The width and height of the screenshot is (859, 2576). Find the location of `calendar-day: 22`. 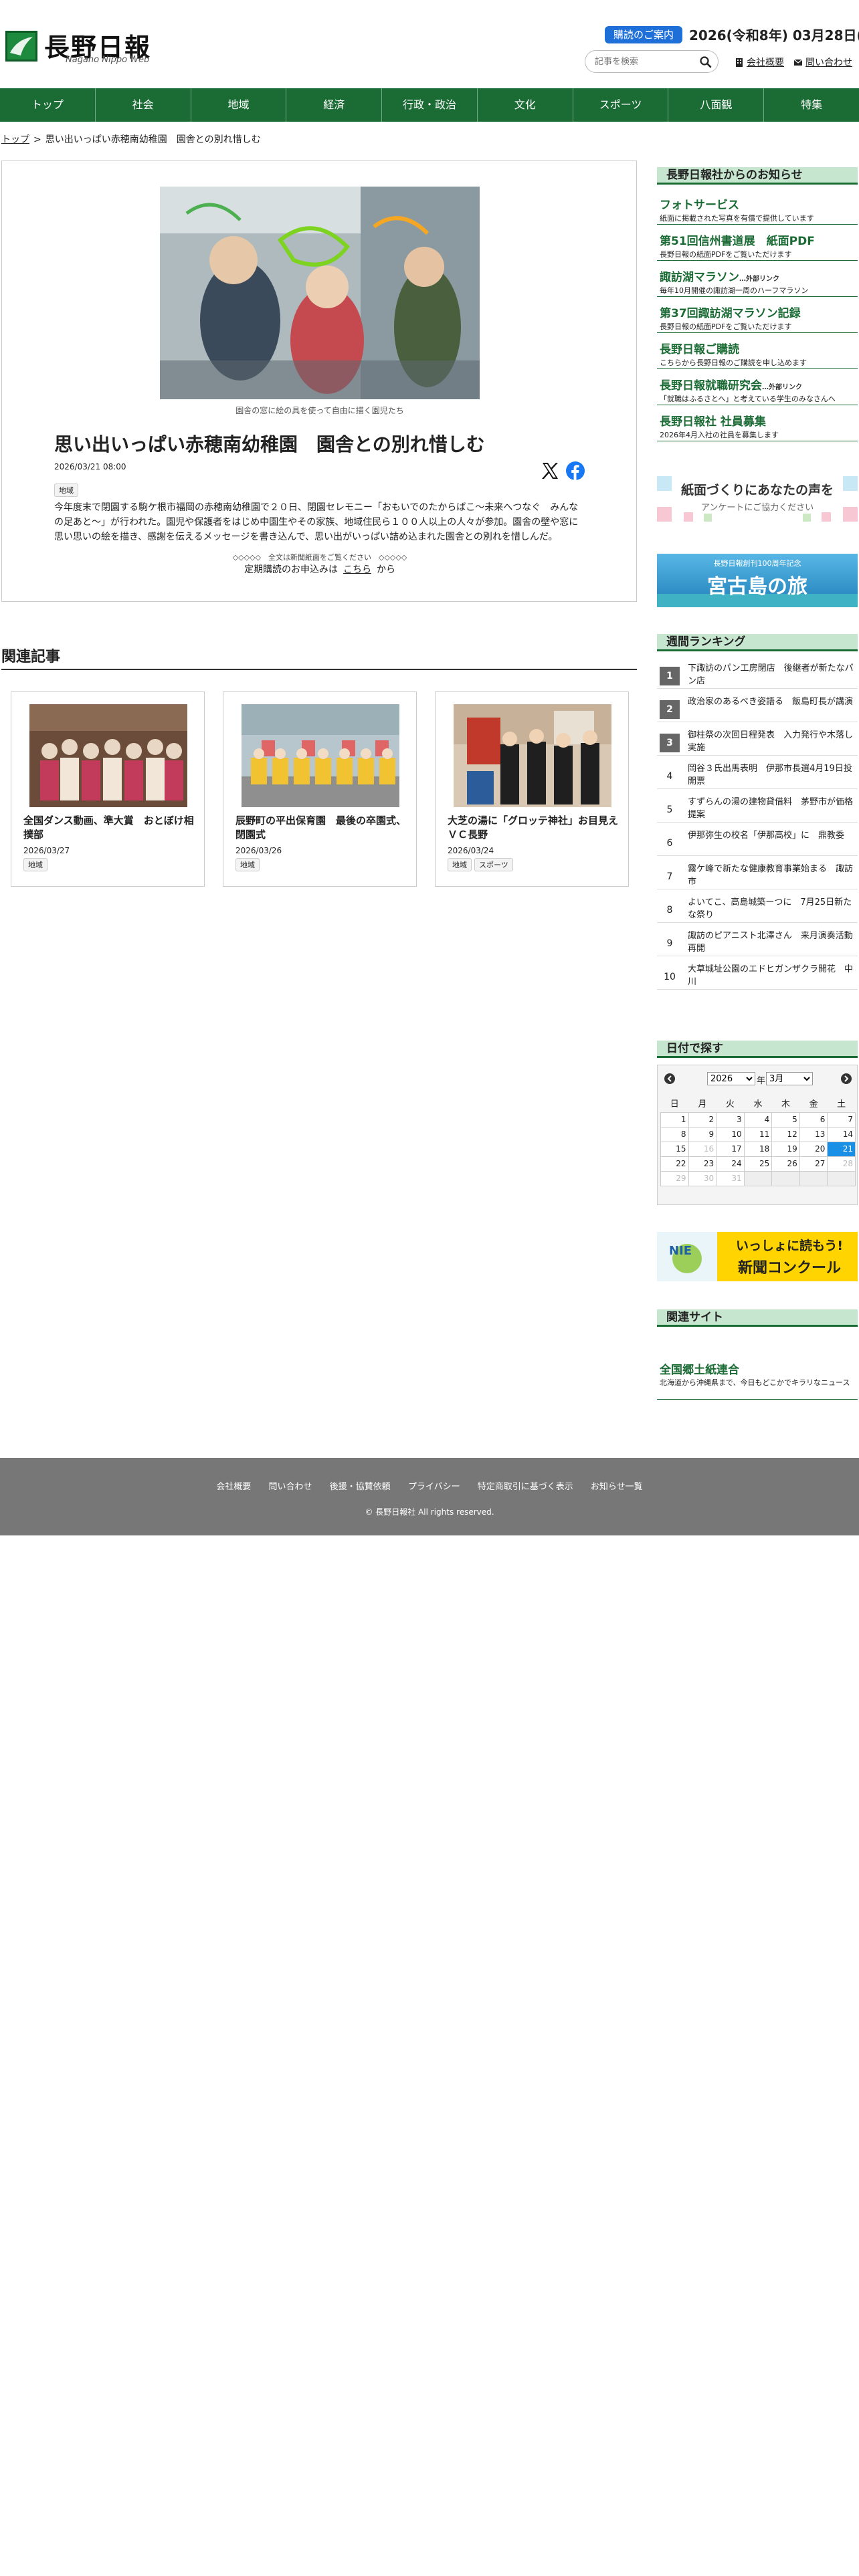

calendar-day: 22 is located at coordinates (674, 1164).